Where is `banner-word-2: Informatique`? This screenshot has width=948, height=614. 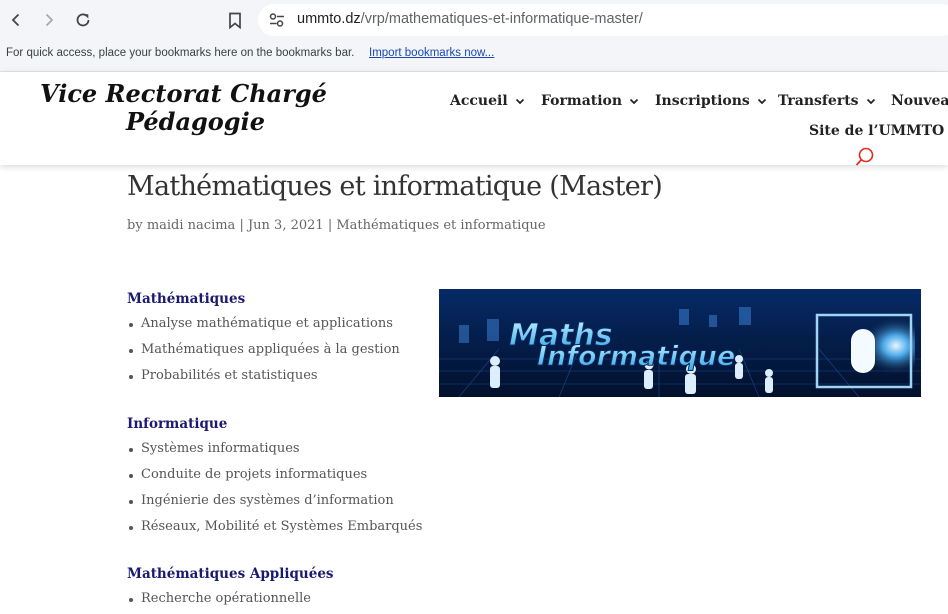 banner-word-2: Informatique is located at coordinates (636, 356).